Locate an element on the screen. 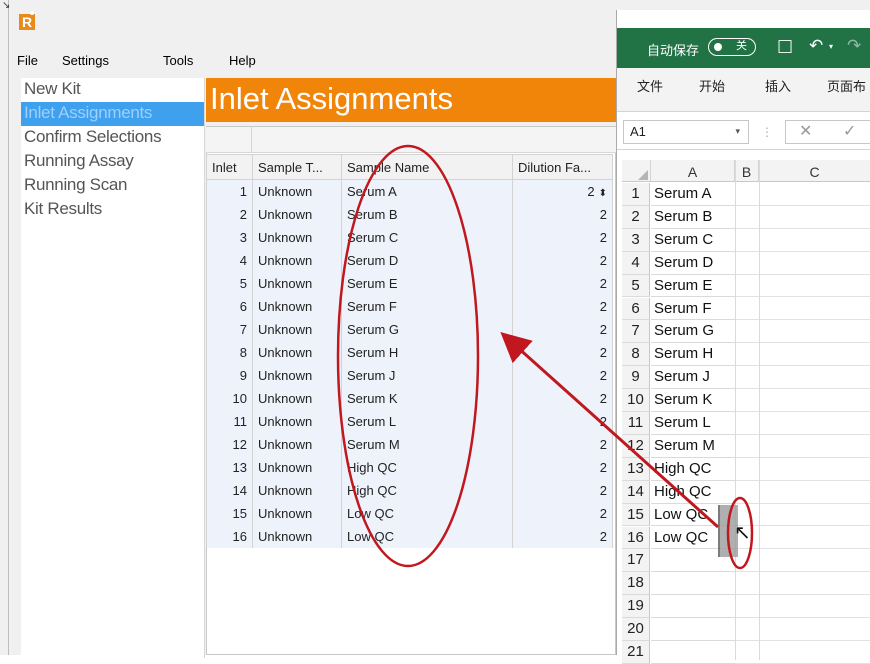 This screenshot has height=664, width=870. cell-a: High QC is located at coordinates (693, 492).